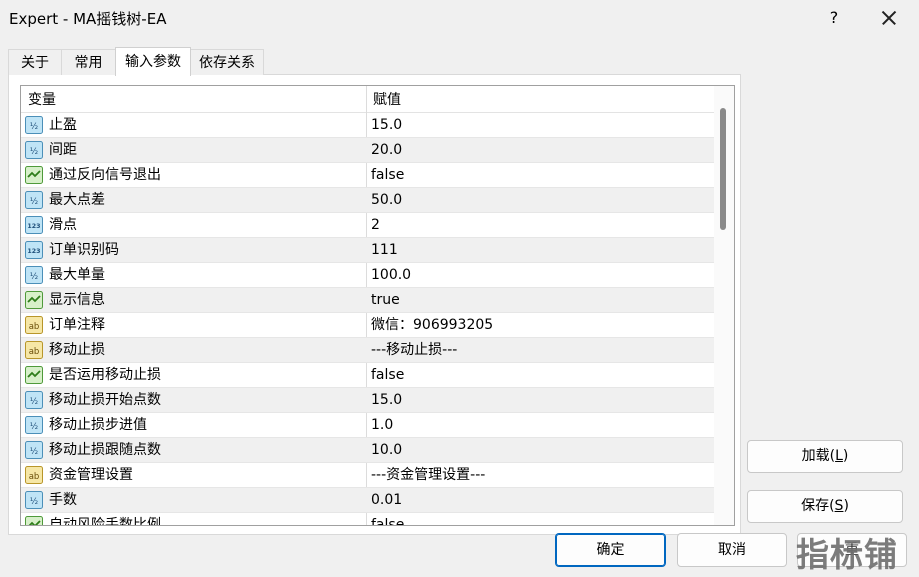 The width and height of the screenshot is (919, 577). Describe the element at coordinates (367, 400) in the screenshot. I see `table-row: ½ 移动止损开始点数 15.0` at that location.